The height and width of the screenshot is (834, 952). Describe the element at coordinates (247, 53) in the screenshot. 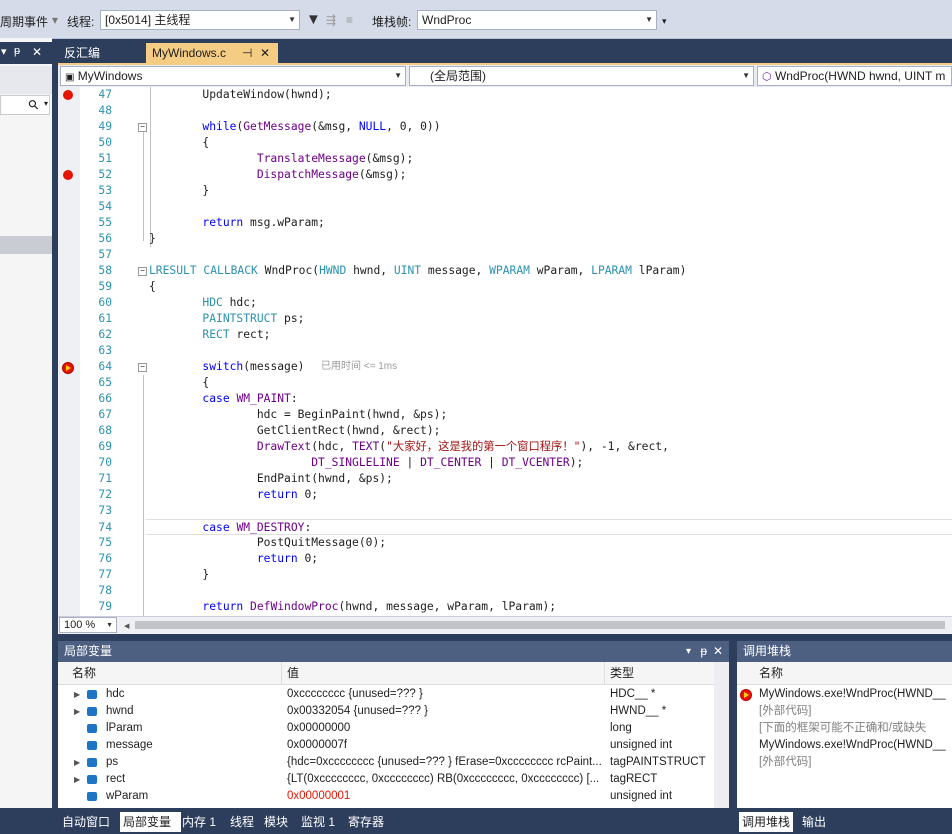

I see `pin-icon: ⊣` at that location.